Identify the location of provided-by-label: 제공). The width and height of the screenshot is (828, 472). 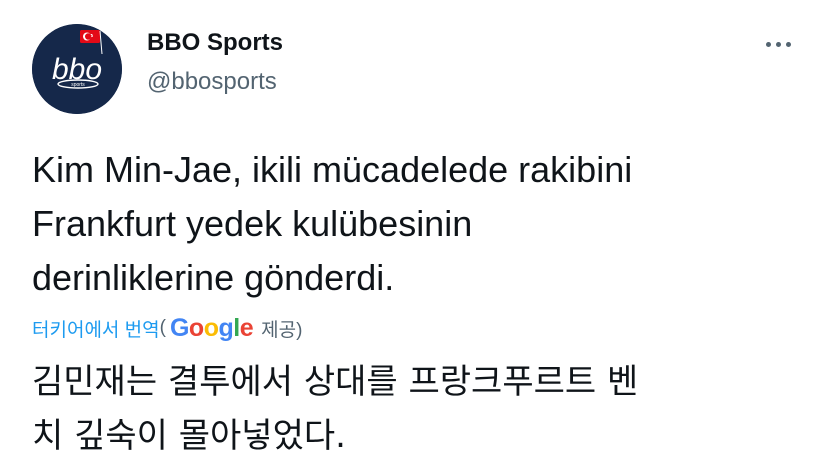
(282, 330).